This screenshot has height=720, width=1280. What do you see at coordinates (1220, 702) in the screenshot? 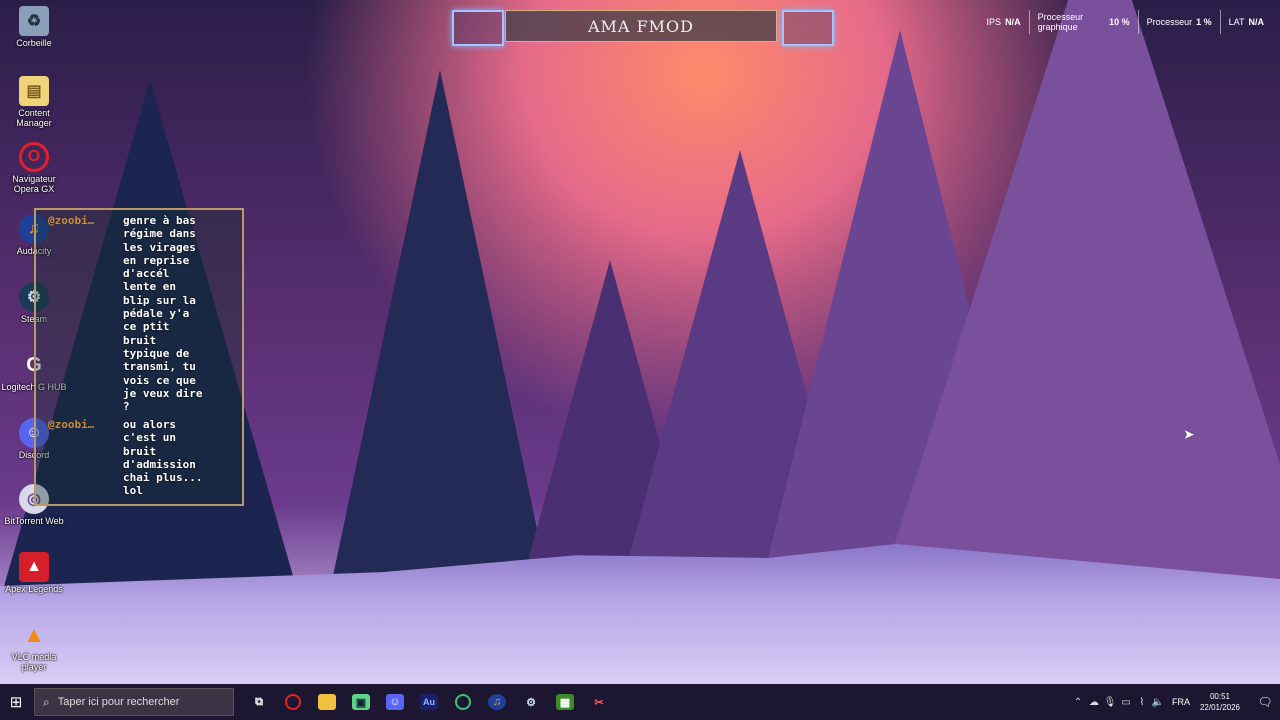
I see `clock: 00:51 22/01/2026` at bounding box center [1220, 702].